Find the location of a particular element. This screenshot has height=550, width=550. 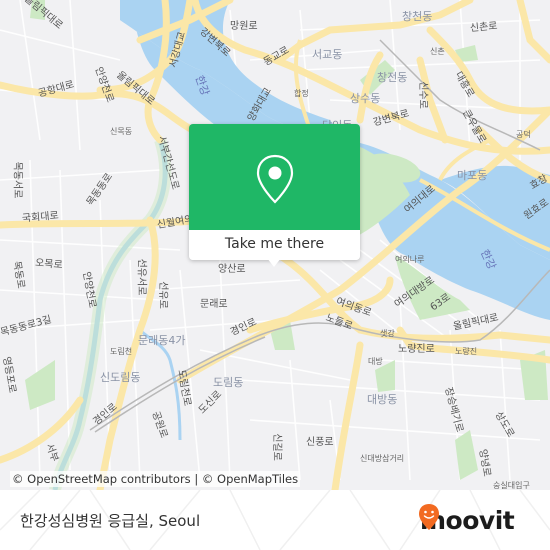

stream-label: 도림천 is located at coordinates (121, 351).